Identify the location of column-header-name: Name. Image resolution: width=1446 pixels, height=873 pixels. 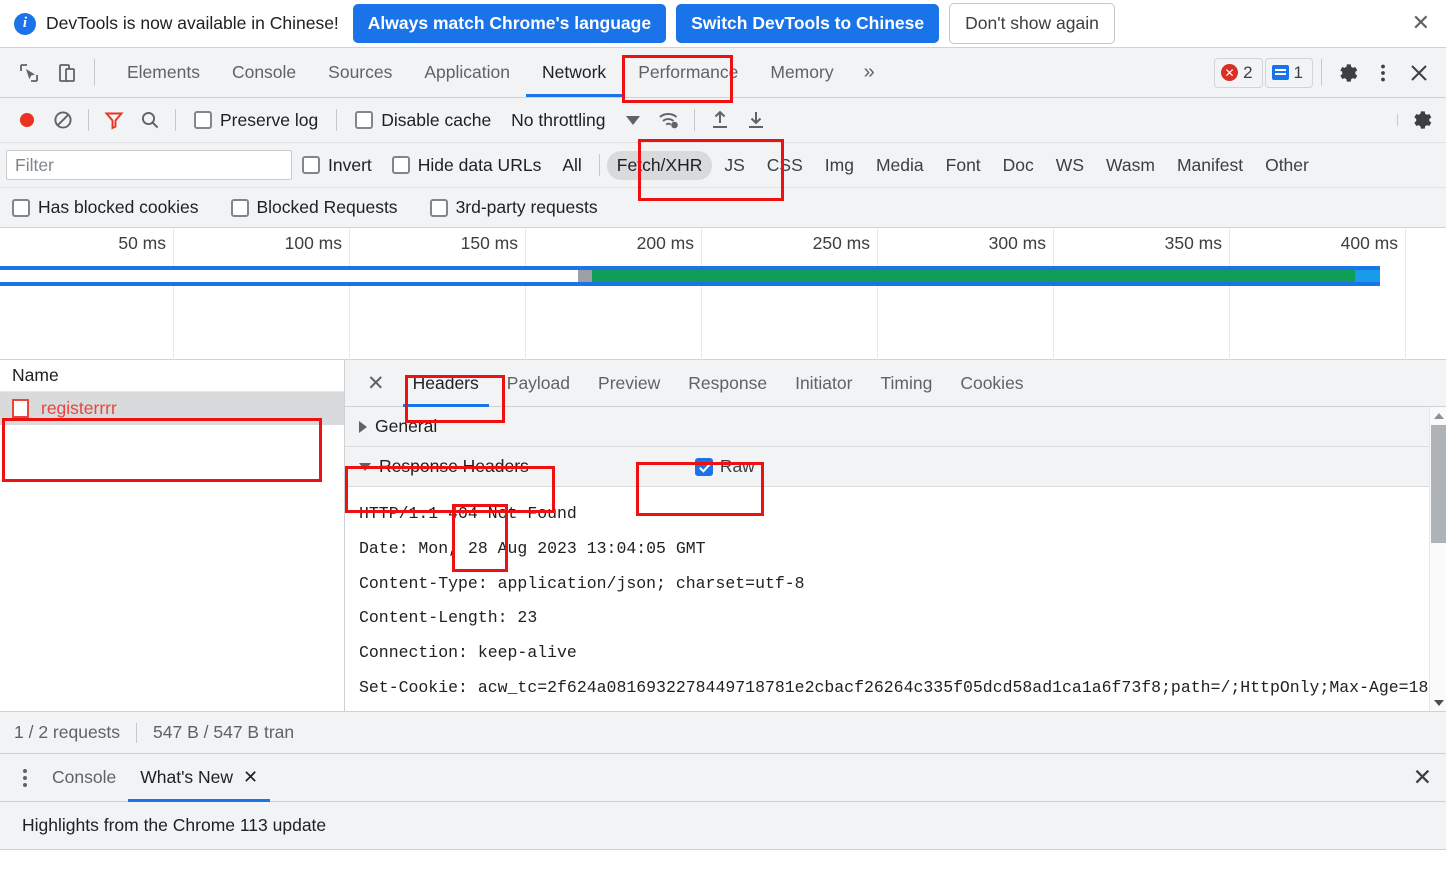
(172, 376).